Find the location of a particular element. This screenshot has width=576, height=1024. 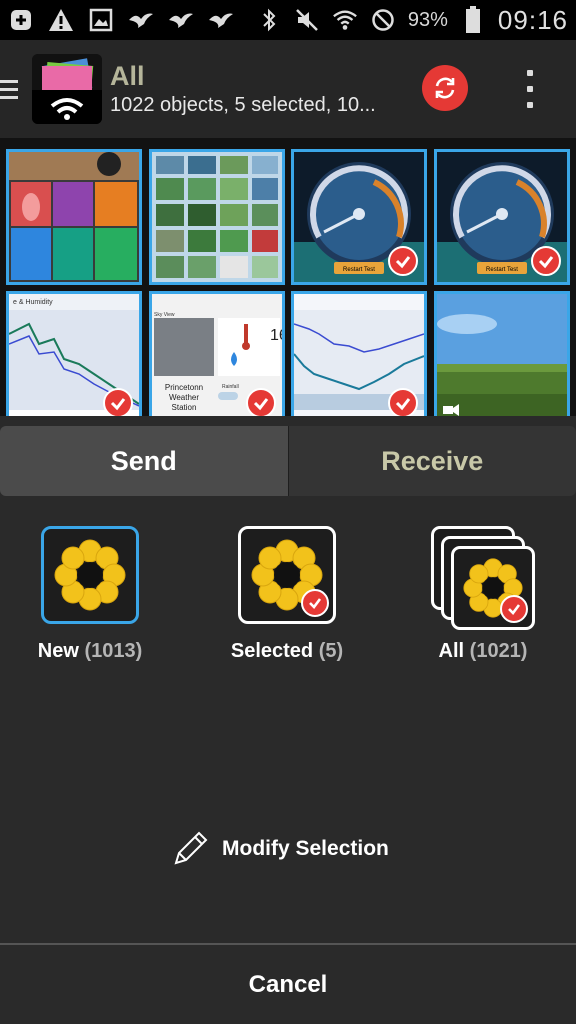

battery-percent: 93% is located at coordinates (427, 19).